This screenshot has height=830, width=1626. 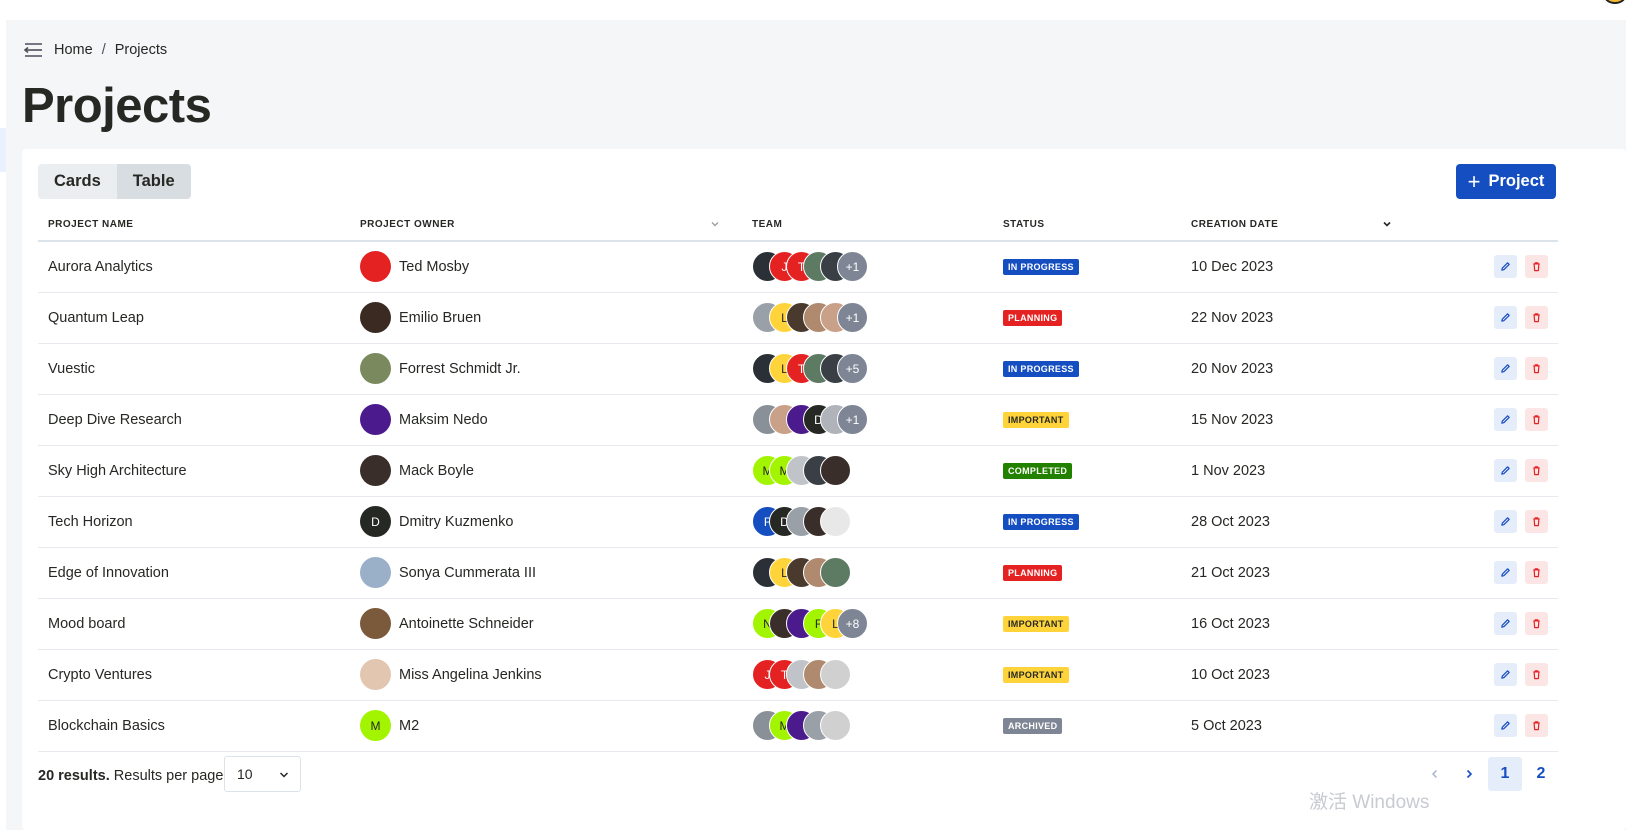 I want to click on per-page-value: 10, so click(x=245, y=774).